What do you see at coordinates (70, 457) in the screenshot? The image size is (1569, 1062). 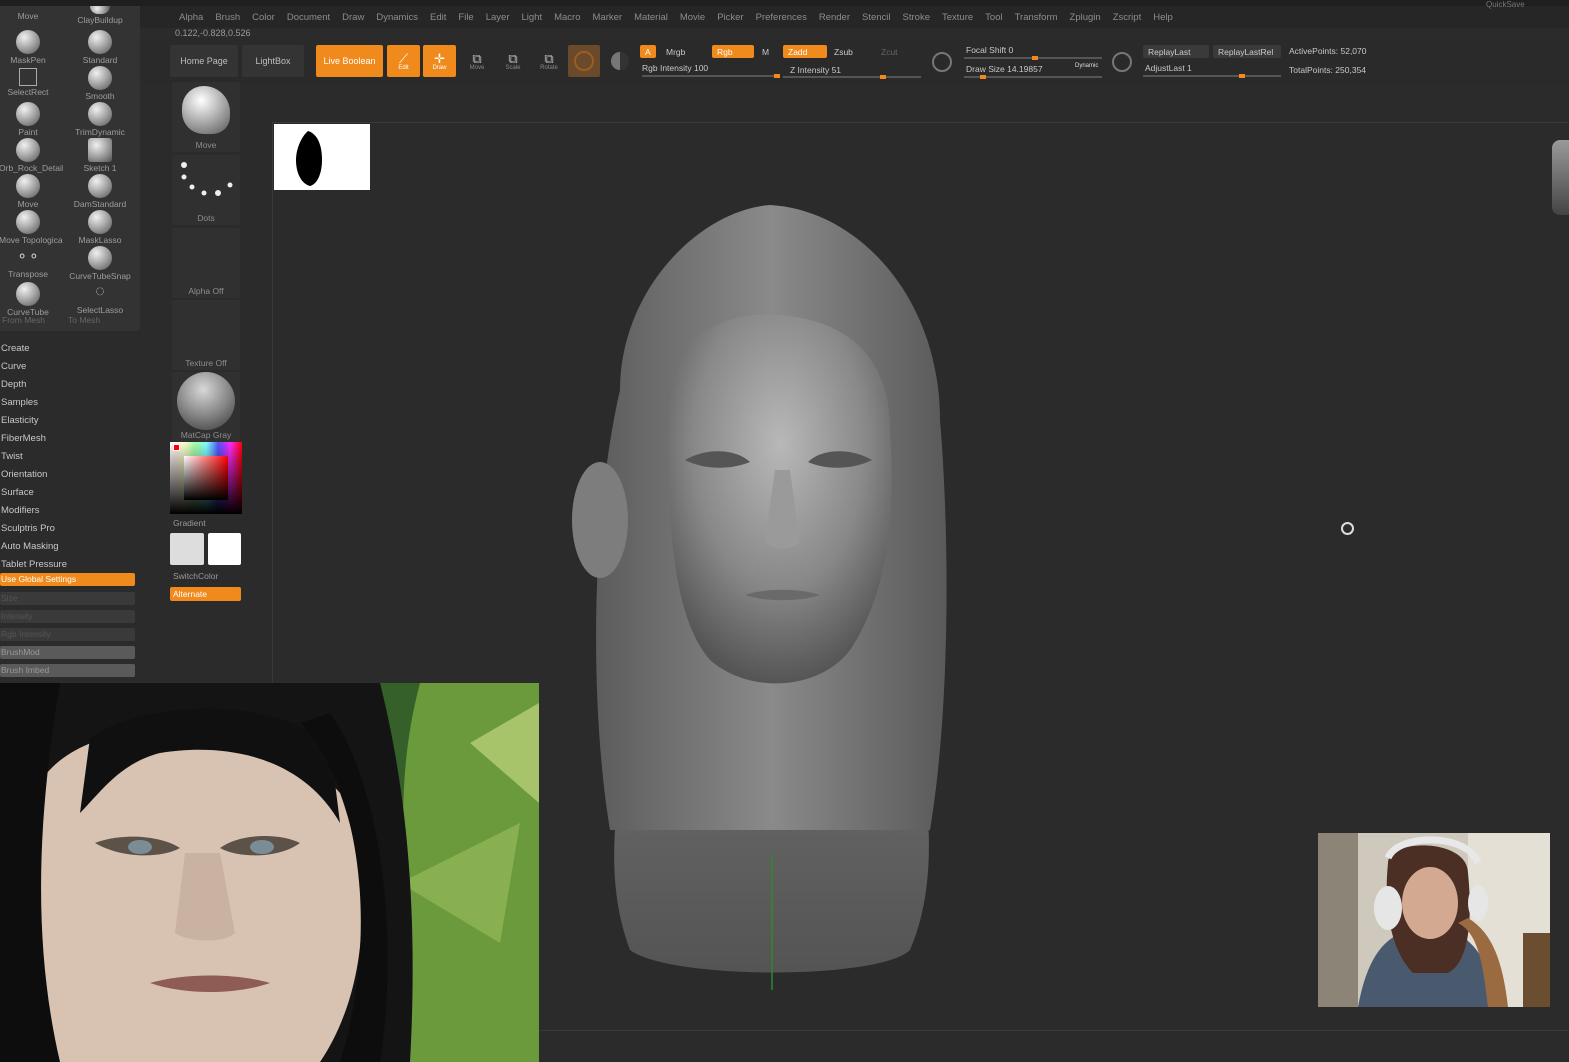 I see `menu-twist: Twist` at bounding box center [70, 457].